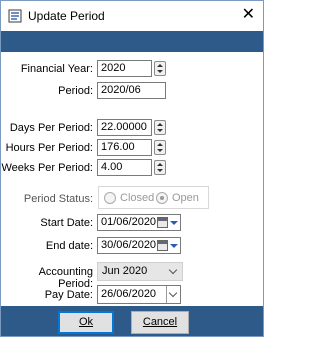 This screenshot has height=337, width=320. Describe the element at coordinates (129, 294) in the screenshot. I see `pay-date-value: 26/06/2020` at that location.